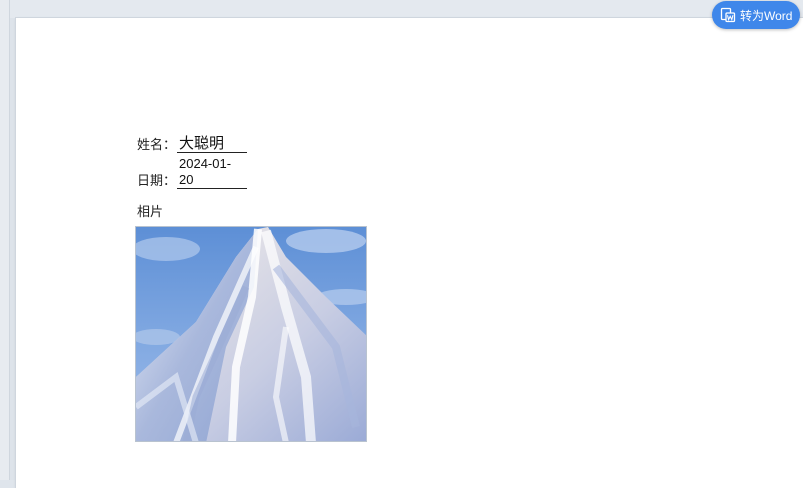 The height and width of the screenshot is (488, 803). What do you see at coordinates (212, 172) in the screenshot?
I see `date-value: 2024-01-20` at bounding box center [212, 172].